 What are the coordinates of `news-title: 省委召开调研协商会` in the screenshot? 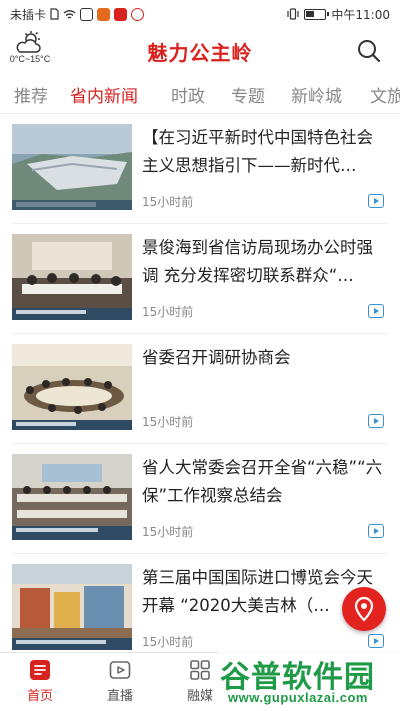 It's located at (216, 357).